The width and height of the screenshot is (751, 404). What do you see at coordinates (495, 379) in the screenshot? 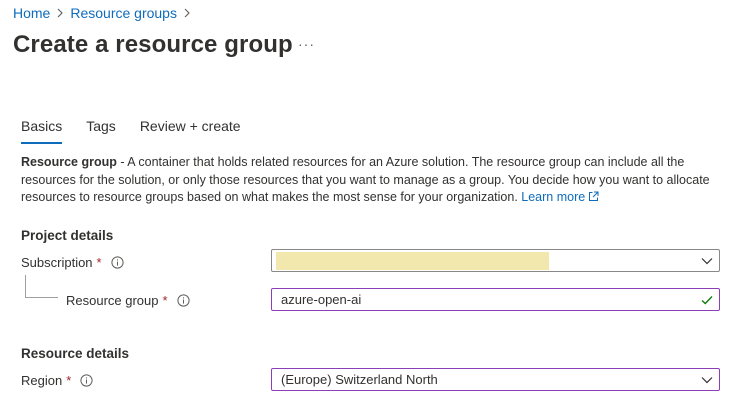
I see `region-dropdown: (Europe) Switzerland North` at bounding box center [495, 379].